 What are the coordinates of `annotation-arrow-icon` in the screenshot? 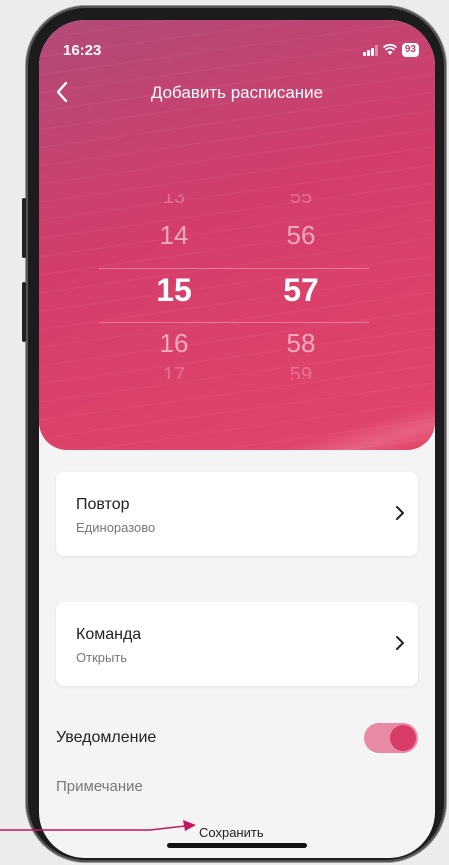 It's located at (98, 825).